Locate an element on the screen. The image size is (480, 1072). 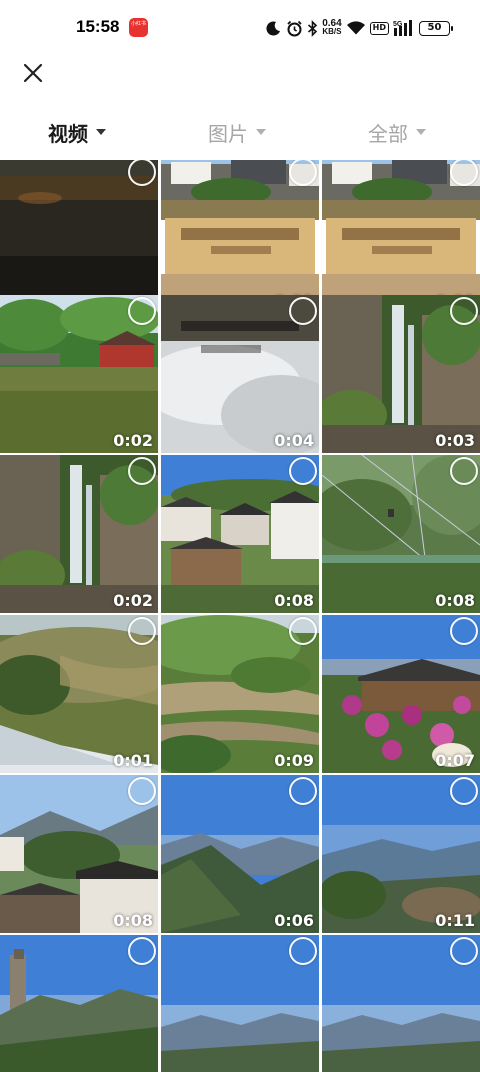
video-duration: 0:07 is located at coordinates (455, 760).